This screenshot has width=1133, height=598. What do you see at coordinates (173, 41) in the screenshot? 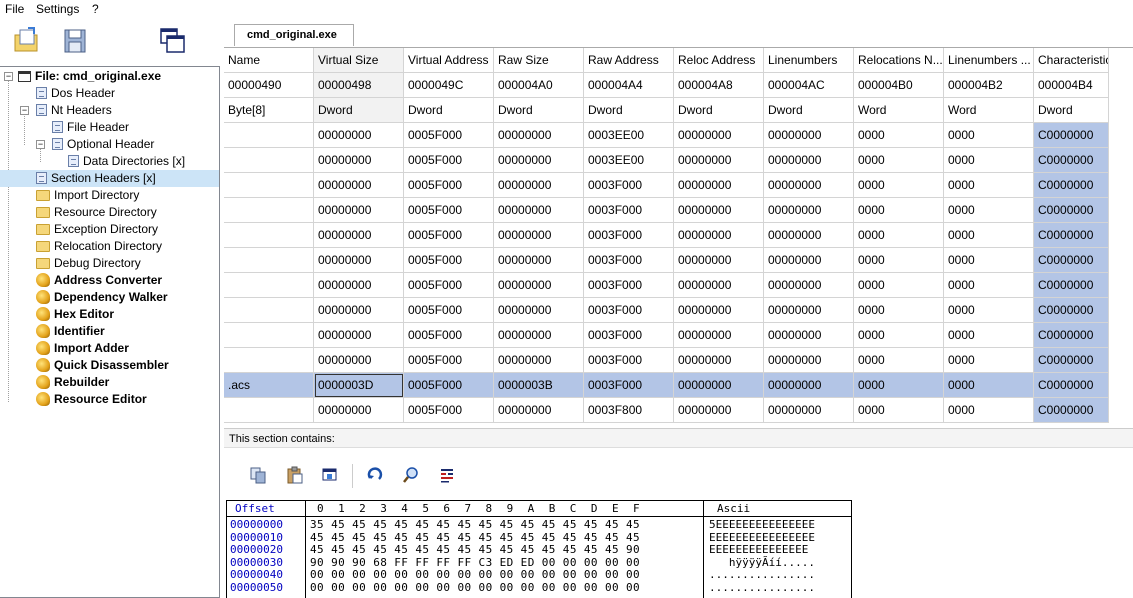
I see `windows-icon` at bounding box center [173, 41].